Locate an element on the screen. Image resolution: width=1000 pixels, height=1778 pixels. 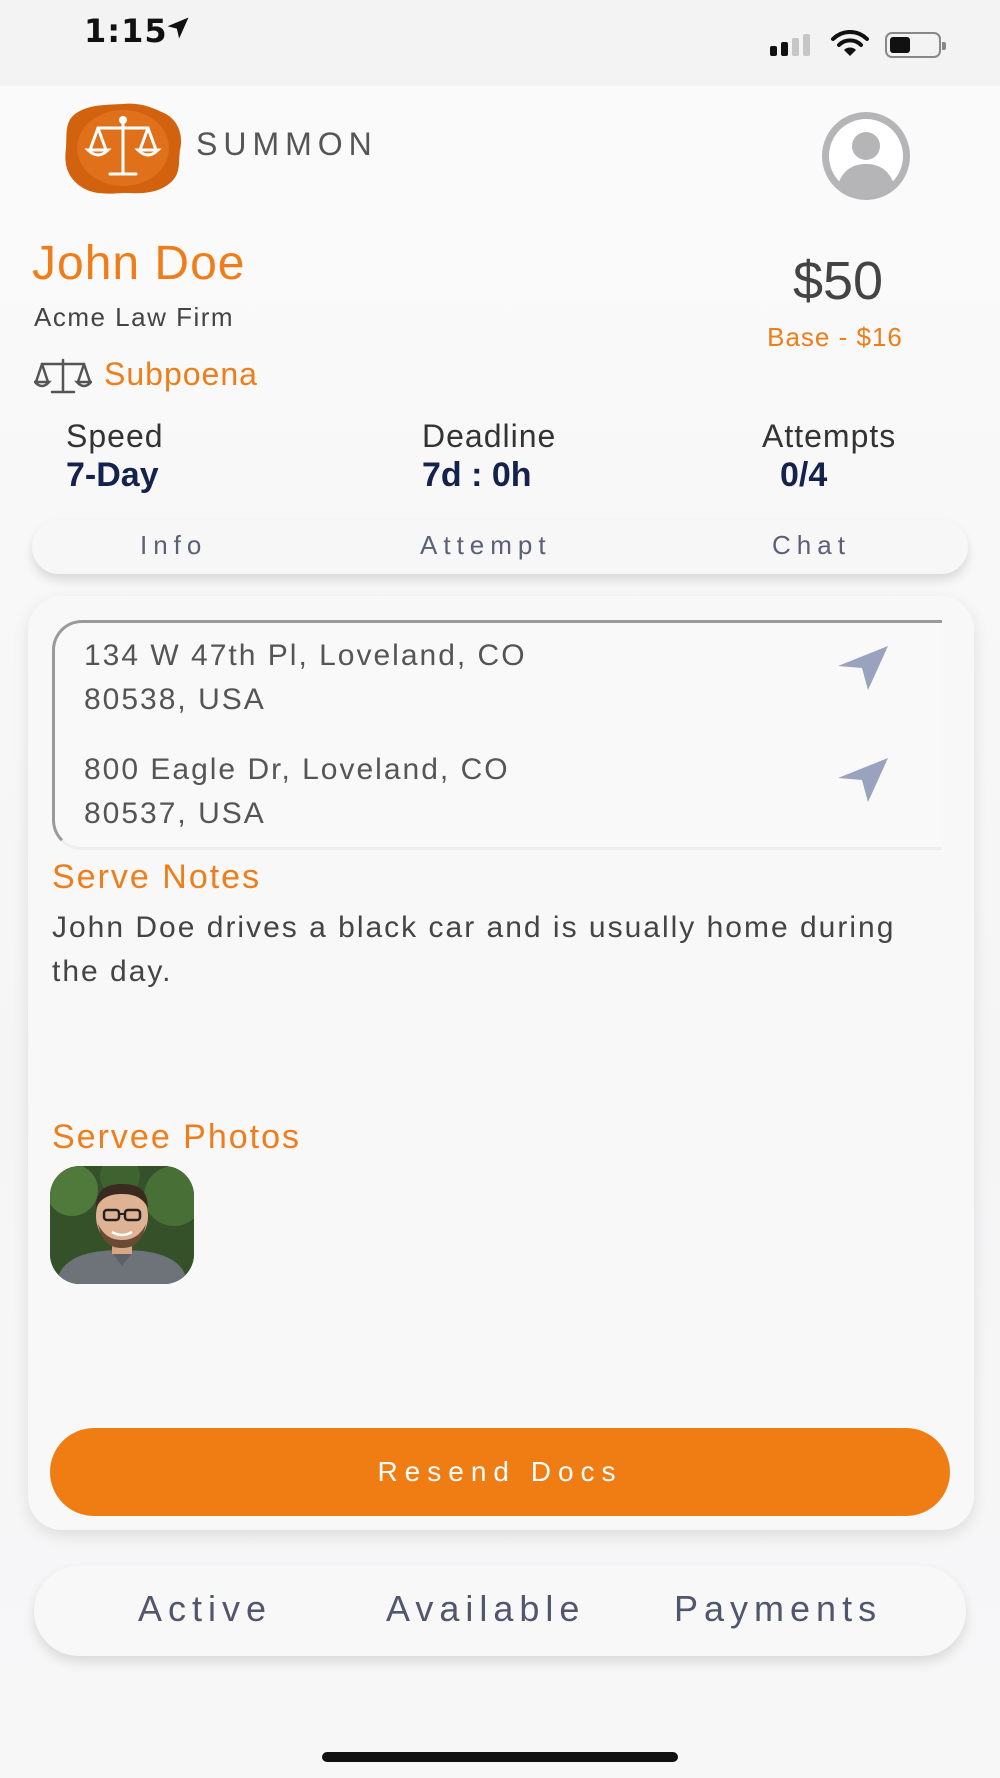
deadline-label: Deadline is located at coordinates (489, 436).